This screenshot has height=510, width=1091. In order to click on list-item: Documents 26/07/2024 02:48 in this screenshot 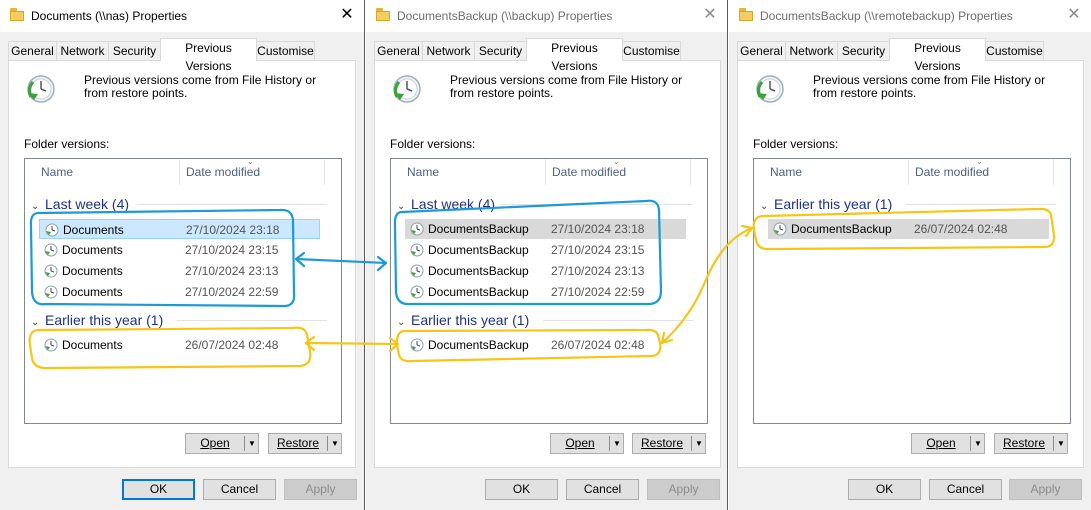, I will do `click(179, 345)`.